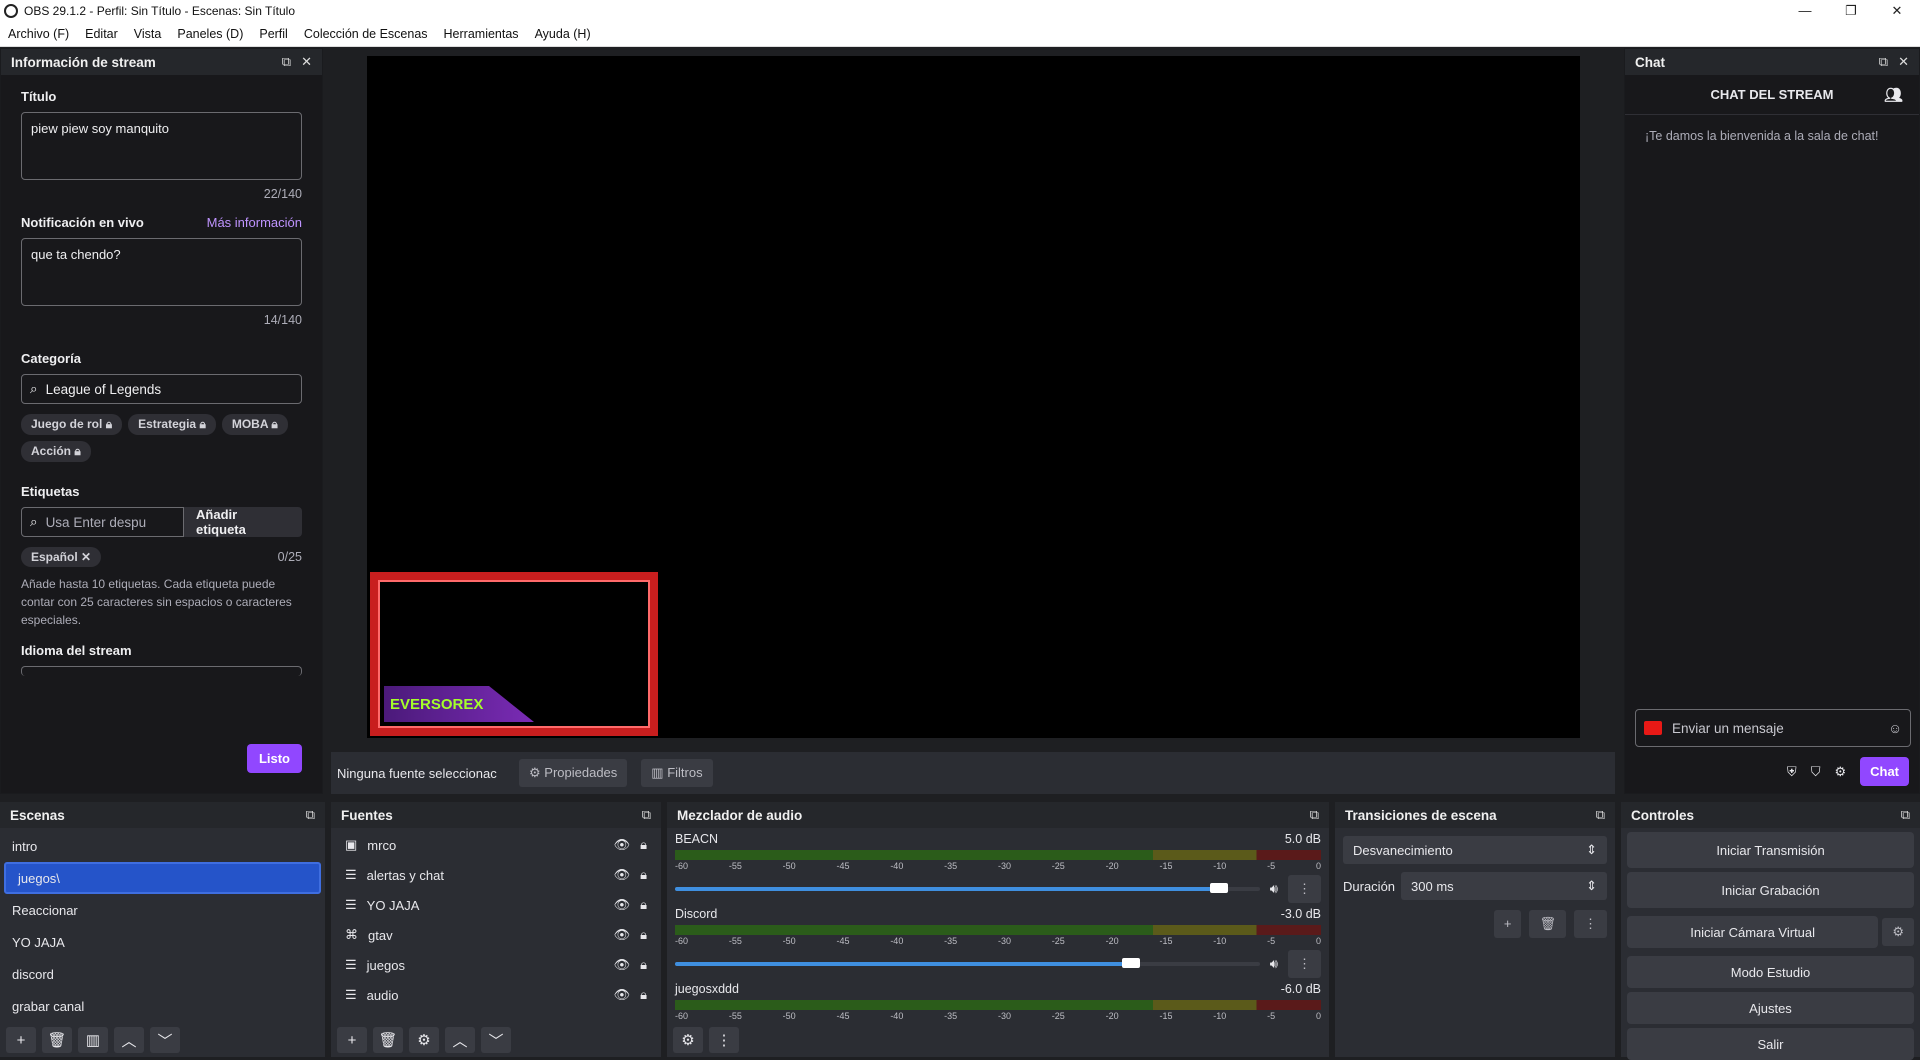  What do you see at coordinates (34, 521) in the screenshot?
I see `search-icon: ⌕` at bounding box center [34, 521].